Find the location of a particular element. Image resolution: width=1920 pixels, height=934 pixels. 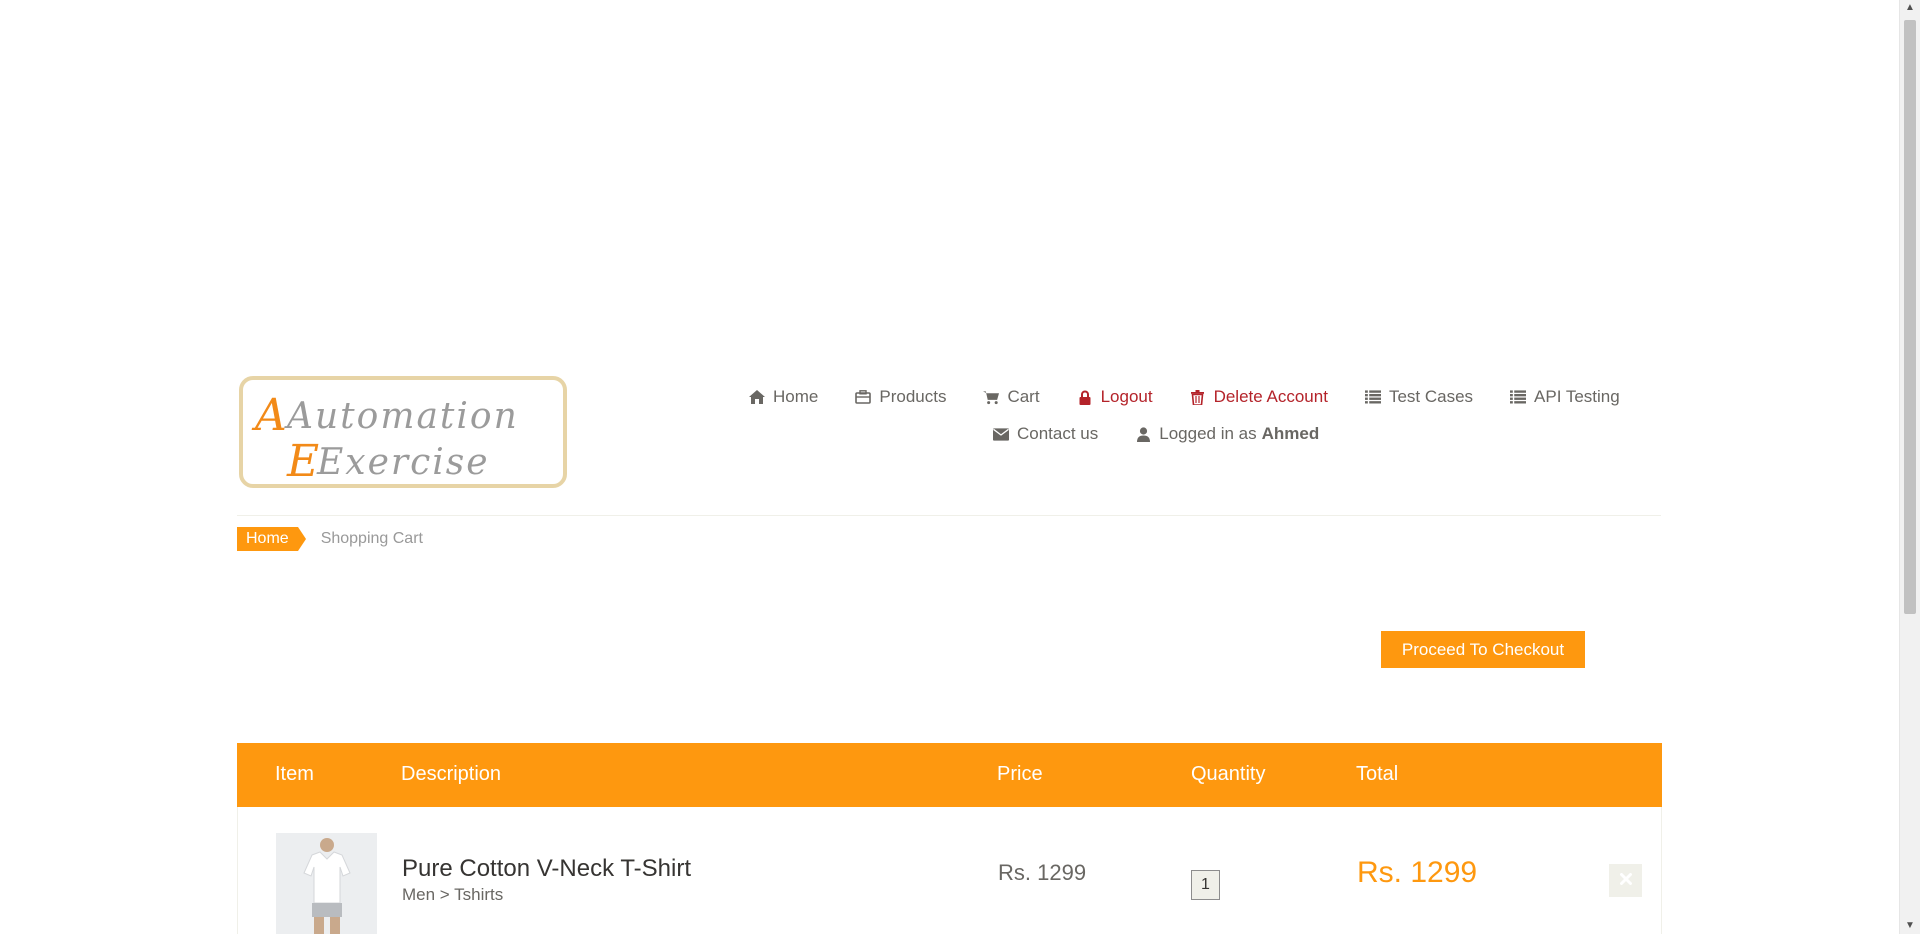

nav-api-testing: API Testing is located at coordinates (1565, 397).